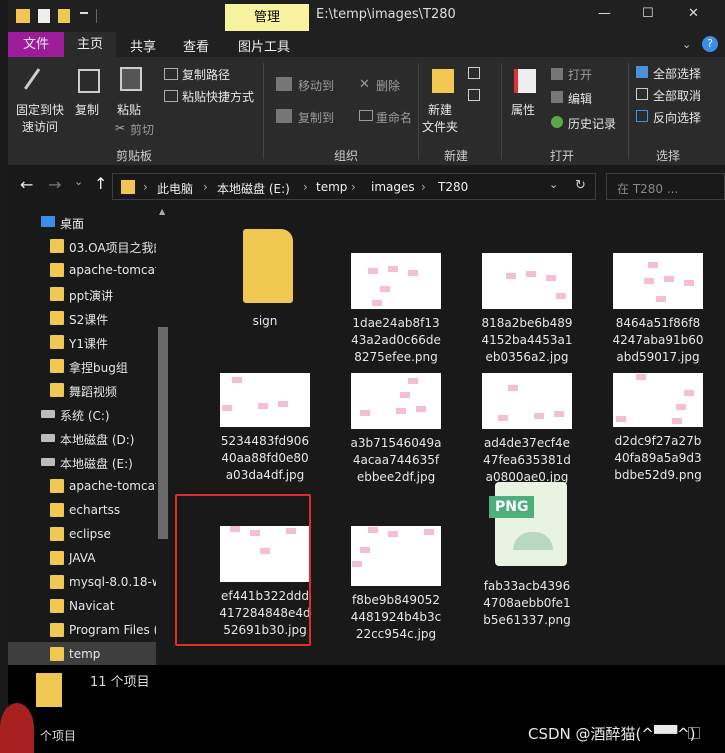 This screenshot has width=725, height=753. Describe the element at coordinates (142, 129) in the screenshot. I see `cut-button: 剪切` at that location.